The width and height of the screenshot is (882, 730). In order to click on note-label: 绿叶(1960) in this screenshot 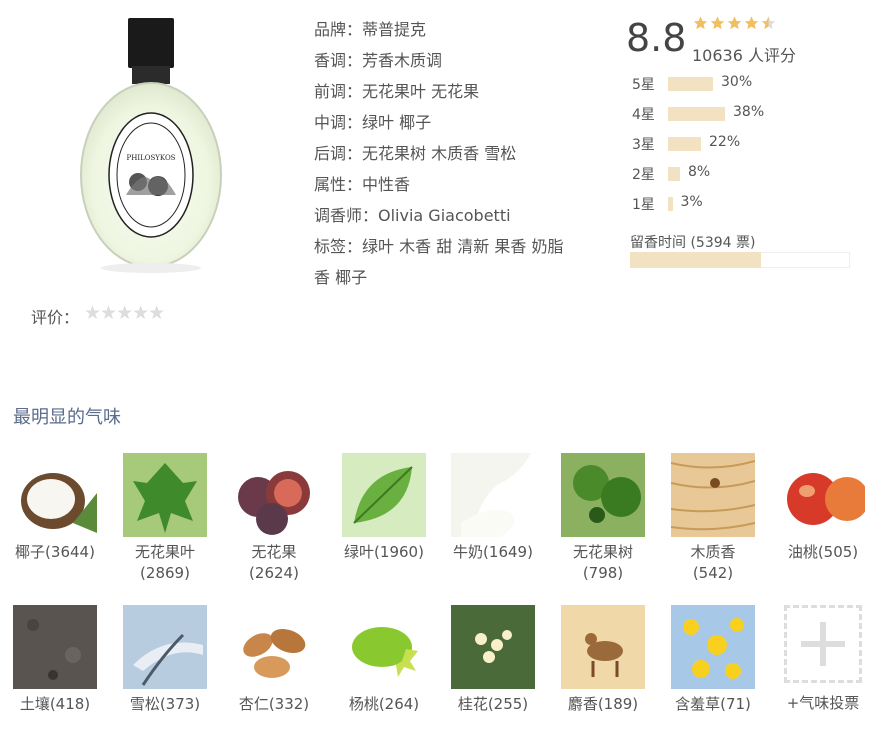, I will do `click(384, 552)`.